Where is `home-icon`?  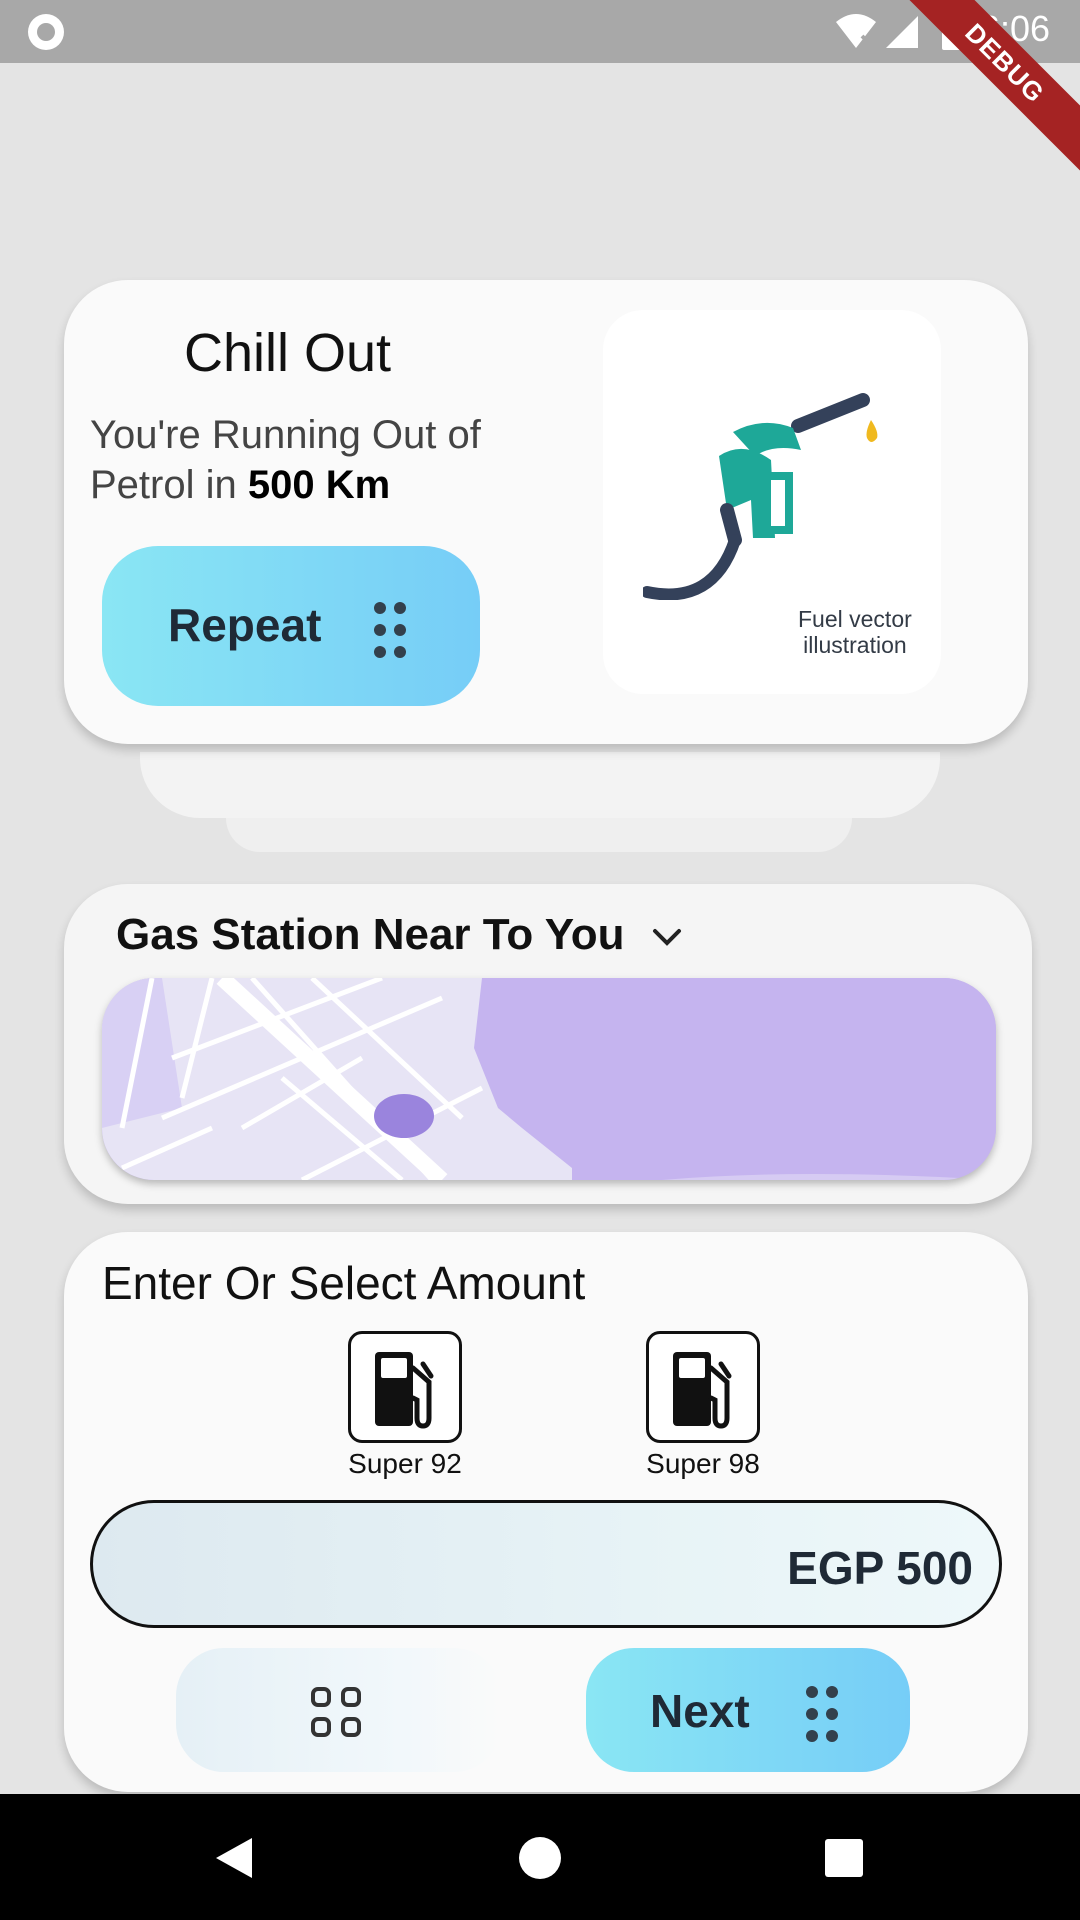 home-icon is located at coordinates (540, 1858).